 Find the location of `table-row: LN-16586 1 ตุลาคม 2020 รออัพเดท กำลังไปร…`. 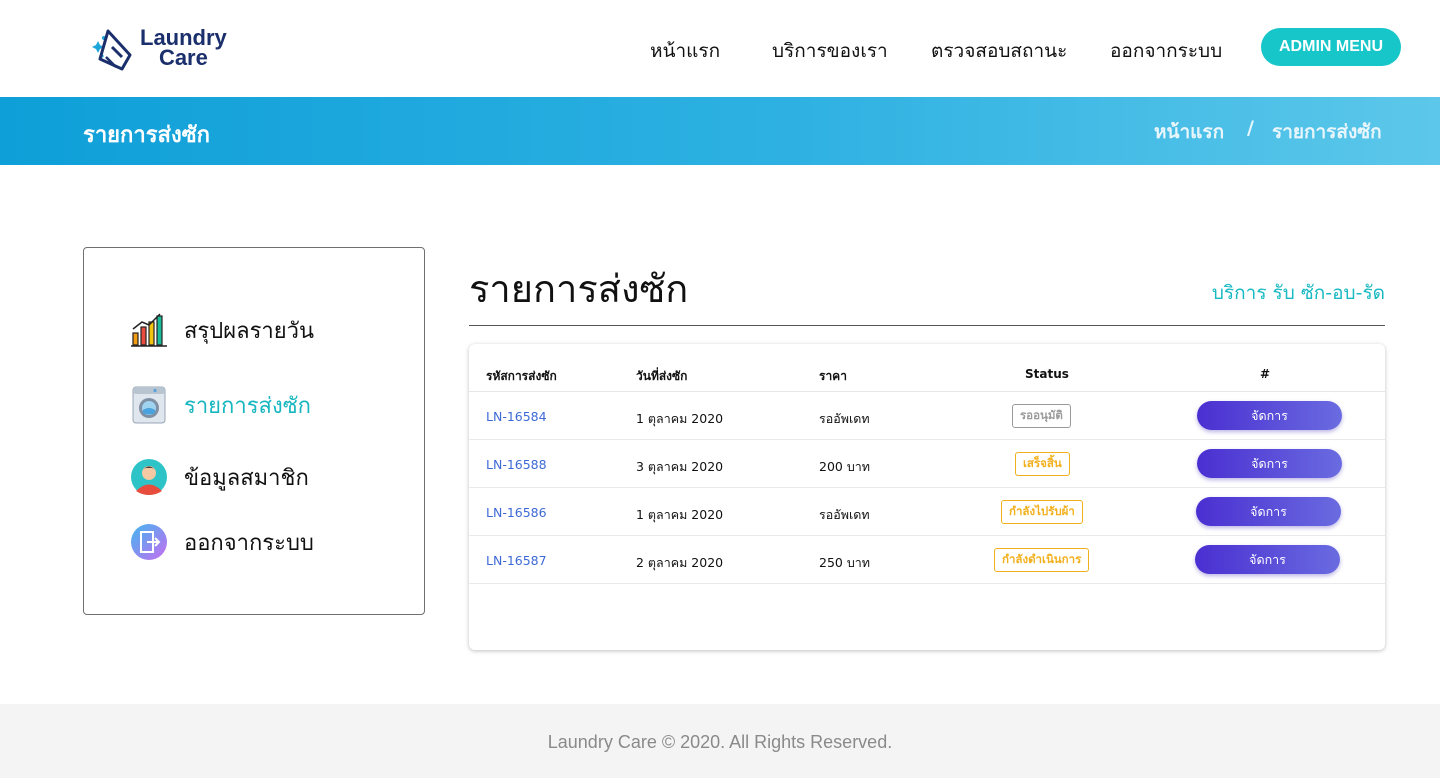

table-row: LN-16586 1 ตุลาคม 2020 รออัพเดท กำลังไปร… is located at coordinates (927, 512).